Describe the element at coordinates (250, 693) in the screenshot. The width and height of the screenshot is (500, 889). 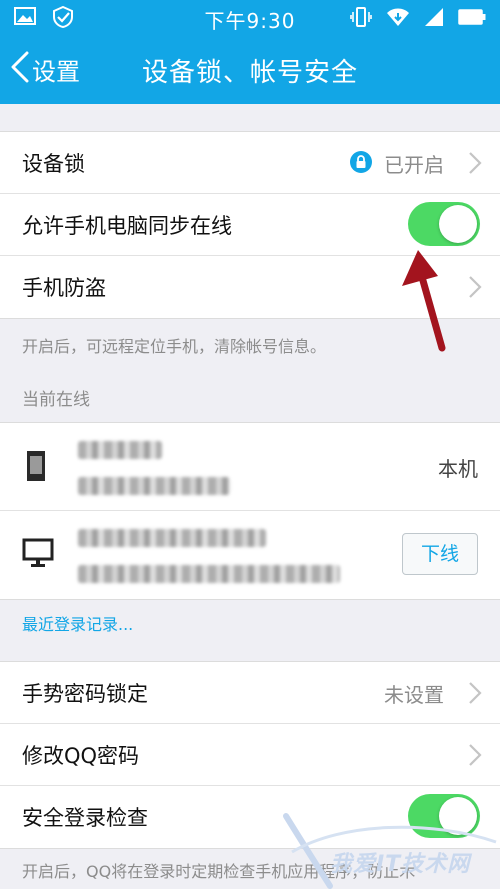
I see `gesture-lock-row: 手势密码锁定 未设置` at that location.